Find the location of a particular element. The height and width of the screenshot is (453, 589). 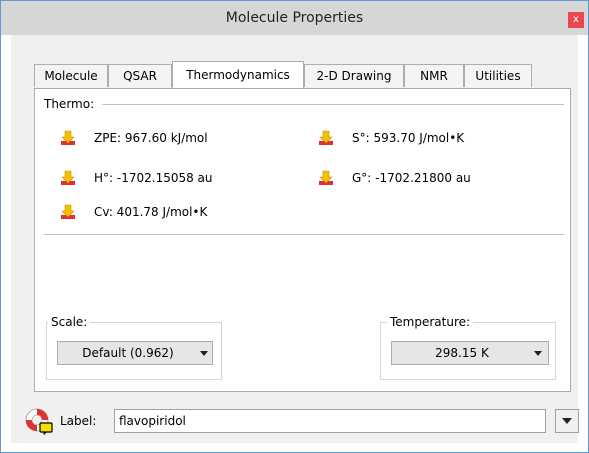

tab-molecule: Molecule is located at coordinates (71, 75).